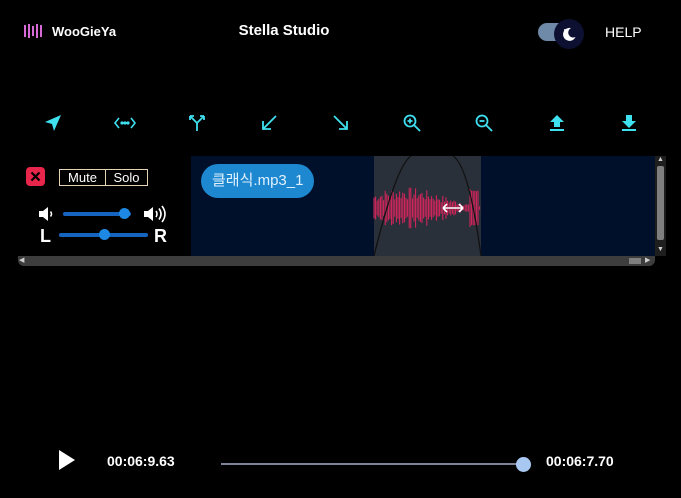  I want to click on volume-high-icon, so click(156, 216).